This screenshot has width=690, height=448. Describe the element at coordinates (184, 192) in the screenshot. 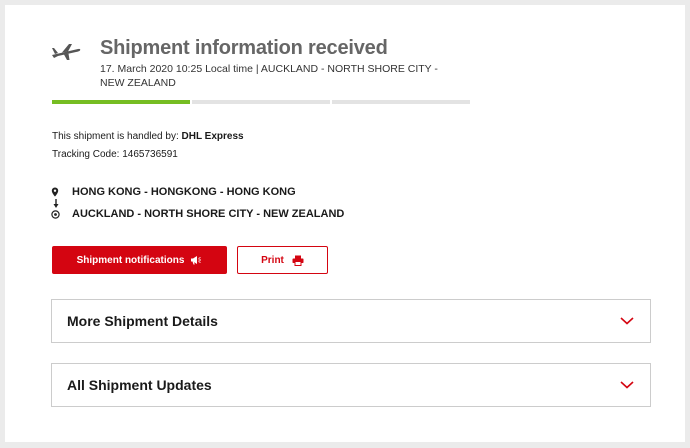

I see `origin-location: HONG KONG - HONGKONG - HONG KONG` at that location.